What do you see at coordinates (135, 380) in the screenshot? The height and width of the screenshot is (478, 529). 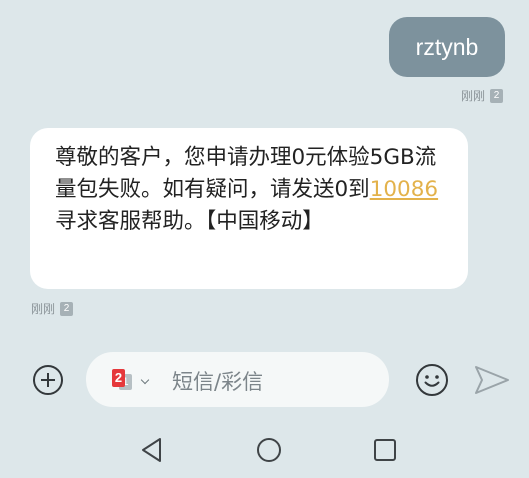 I see `sim-selector: 1 2` at bounding box center [135, 380].